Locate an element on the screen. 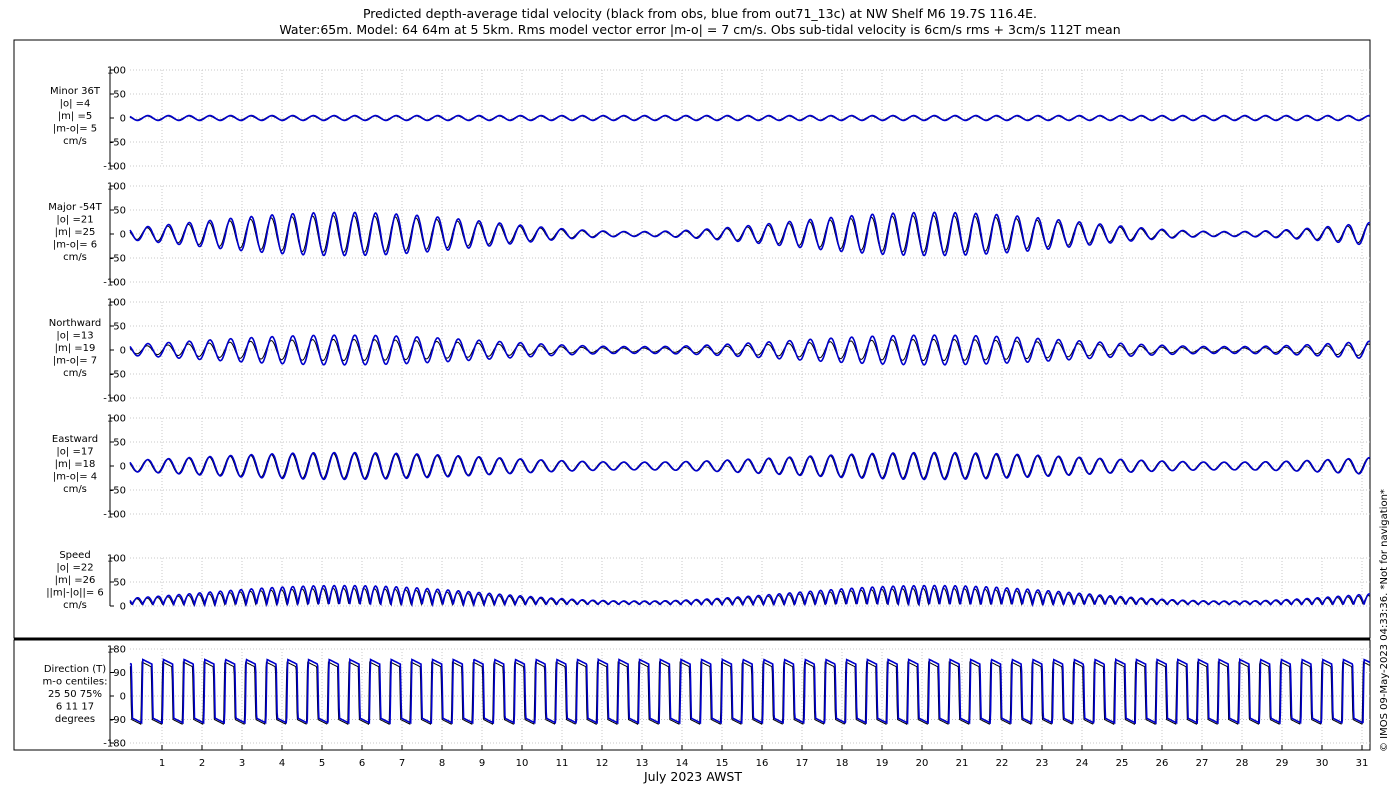 The image size is (1400, 800). panel-label-line: |o| =17 is located at coordinates (74, 452).